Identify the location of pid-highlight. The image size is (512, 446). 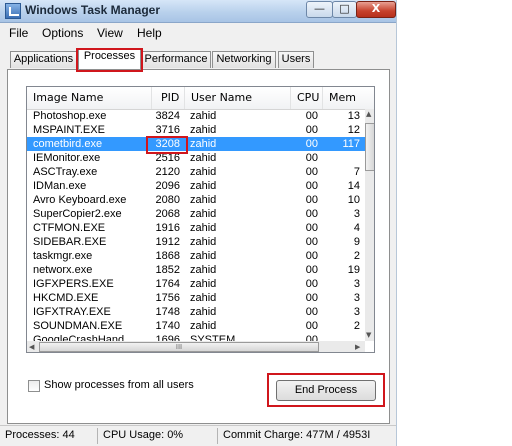
(167, 145).